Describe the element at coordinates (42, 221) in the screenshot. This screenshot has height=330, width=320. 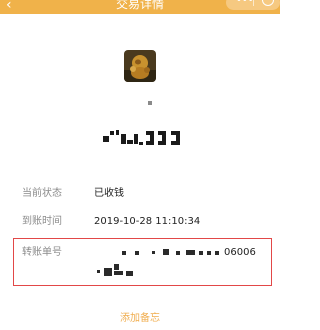
I see `time-label: 到账时间` at that location.